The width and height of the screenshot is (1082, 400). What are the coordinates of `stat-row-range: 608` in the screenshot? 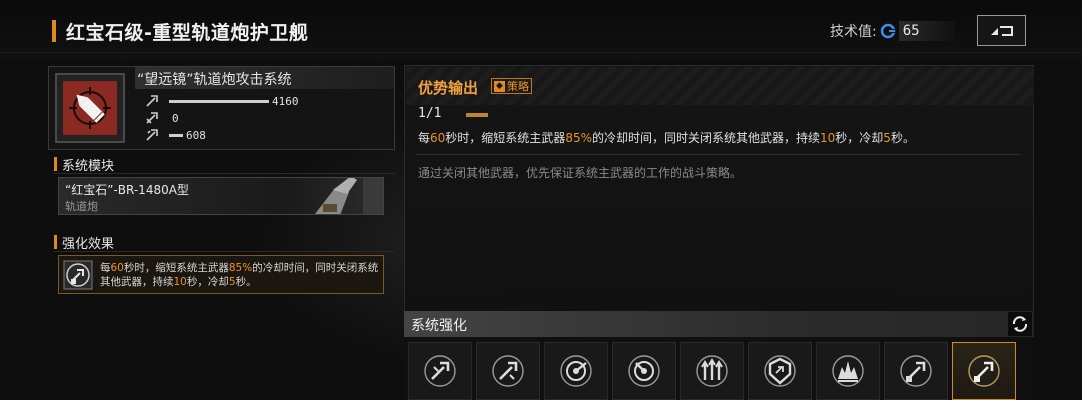 It's located at (175, 135).